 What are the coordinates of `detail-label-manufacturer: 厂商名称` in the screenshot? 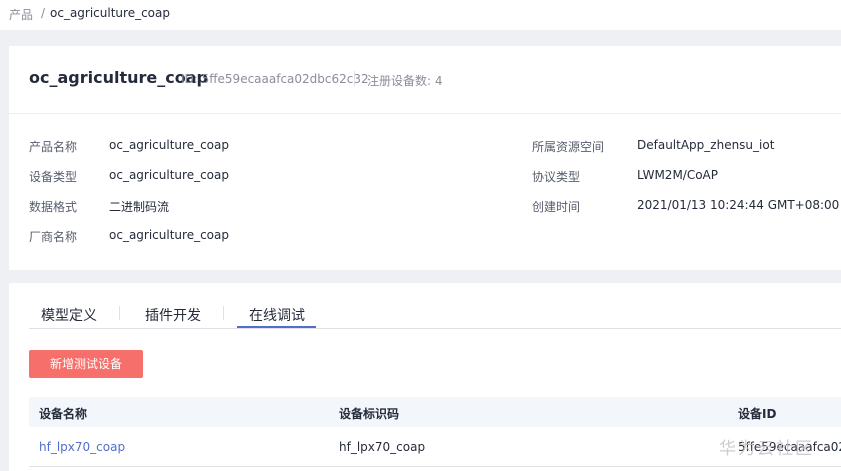 It's located at (53, 237).